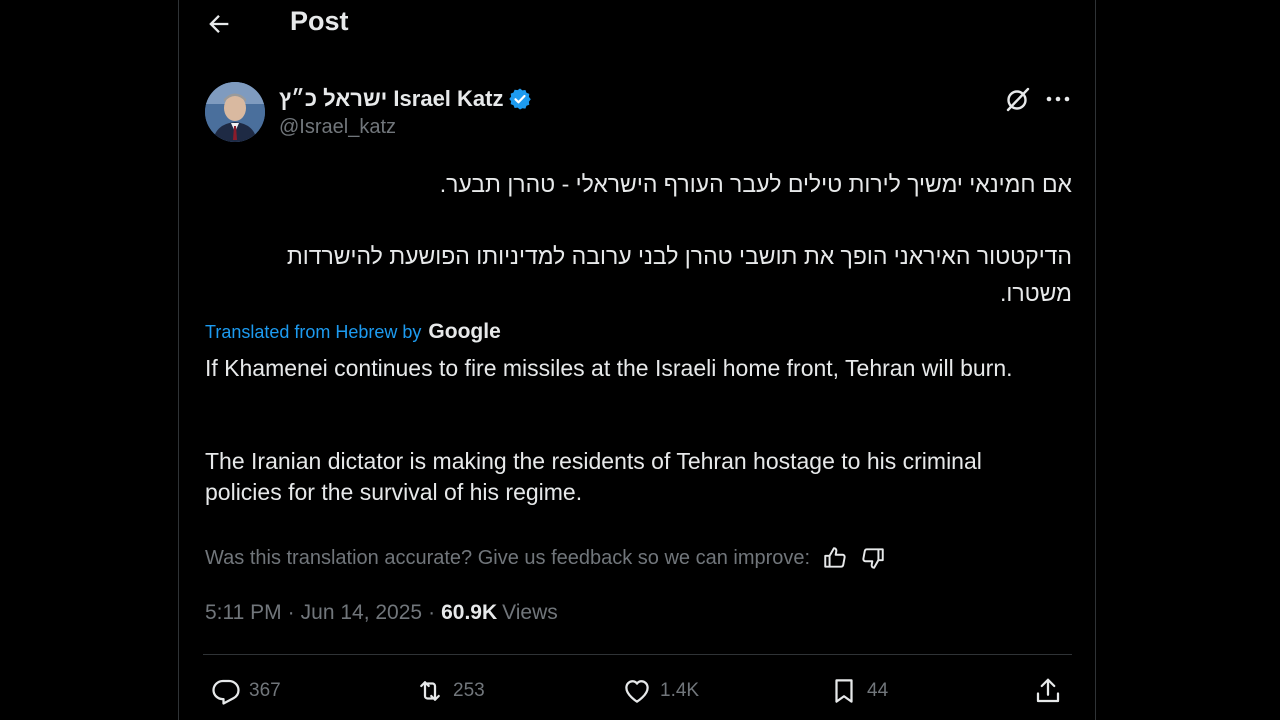 The height and width of the screenshot is (720, 1280). What do you see at coordinates (637, 25) in the screenshot?
I see `post-header: Post` at bounding box center [637, 25].